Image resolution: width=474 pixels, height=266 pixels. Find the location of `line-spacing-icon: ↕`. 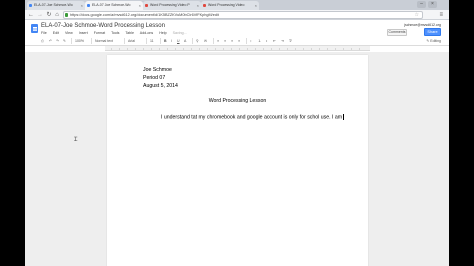

line-spacing-icon: ↕ is located at coordinates (251, 41).